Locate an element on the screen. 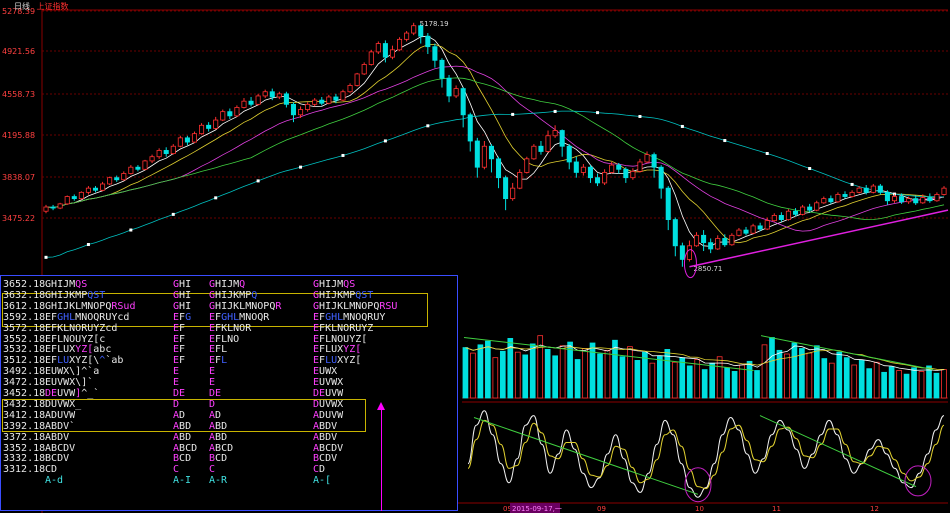 This screenshot has height=513, width=950. tpo-letters: EFLNOUYZ[c is located at coordinates (75, 339).